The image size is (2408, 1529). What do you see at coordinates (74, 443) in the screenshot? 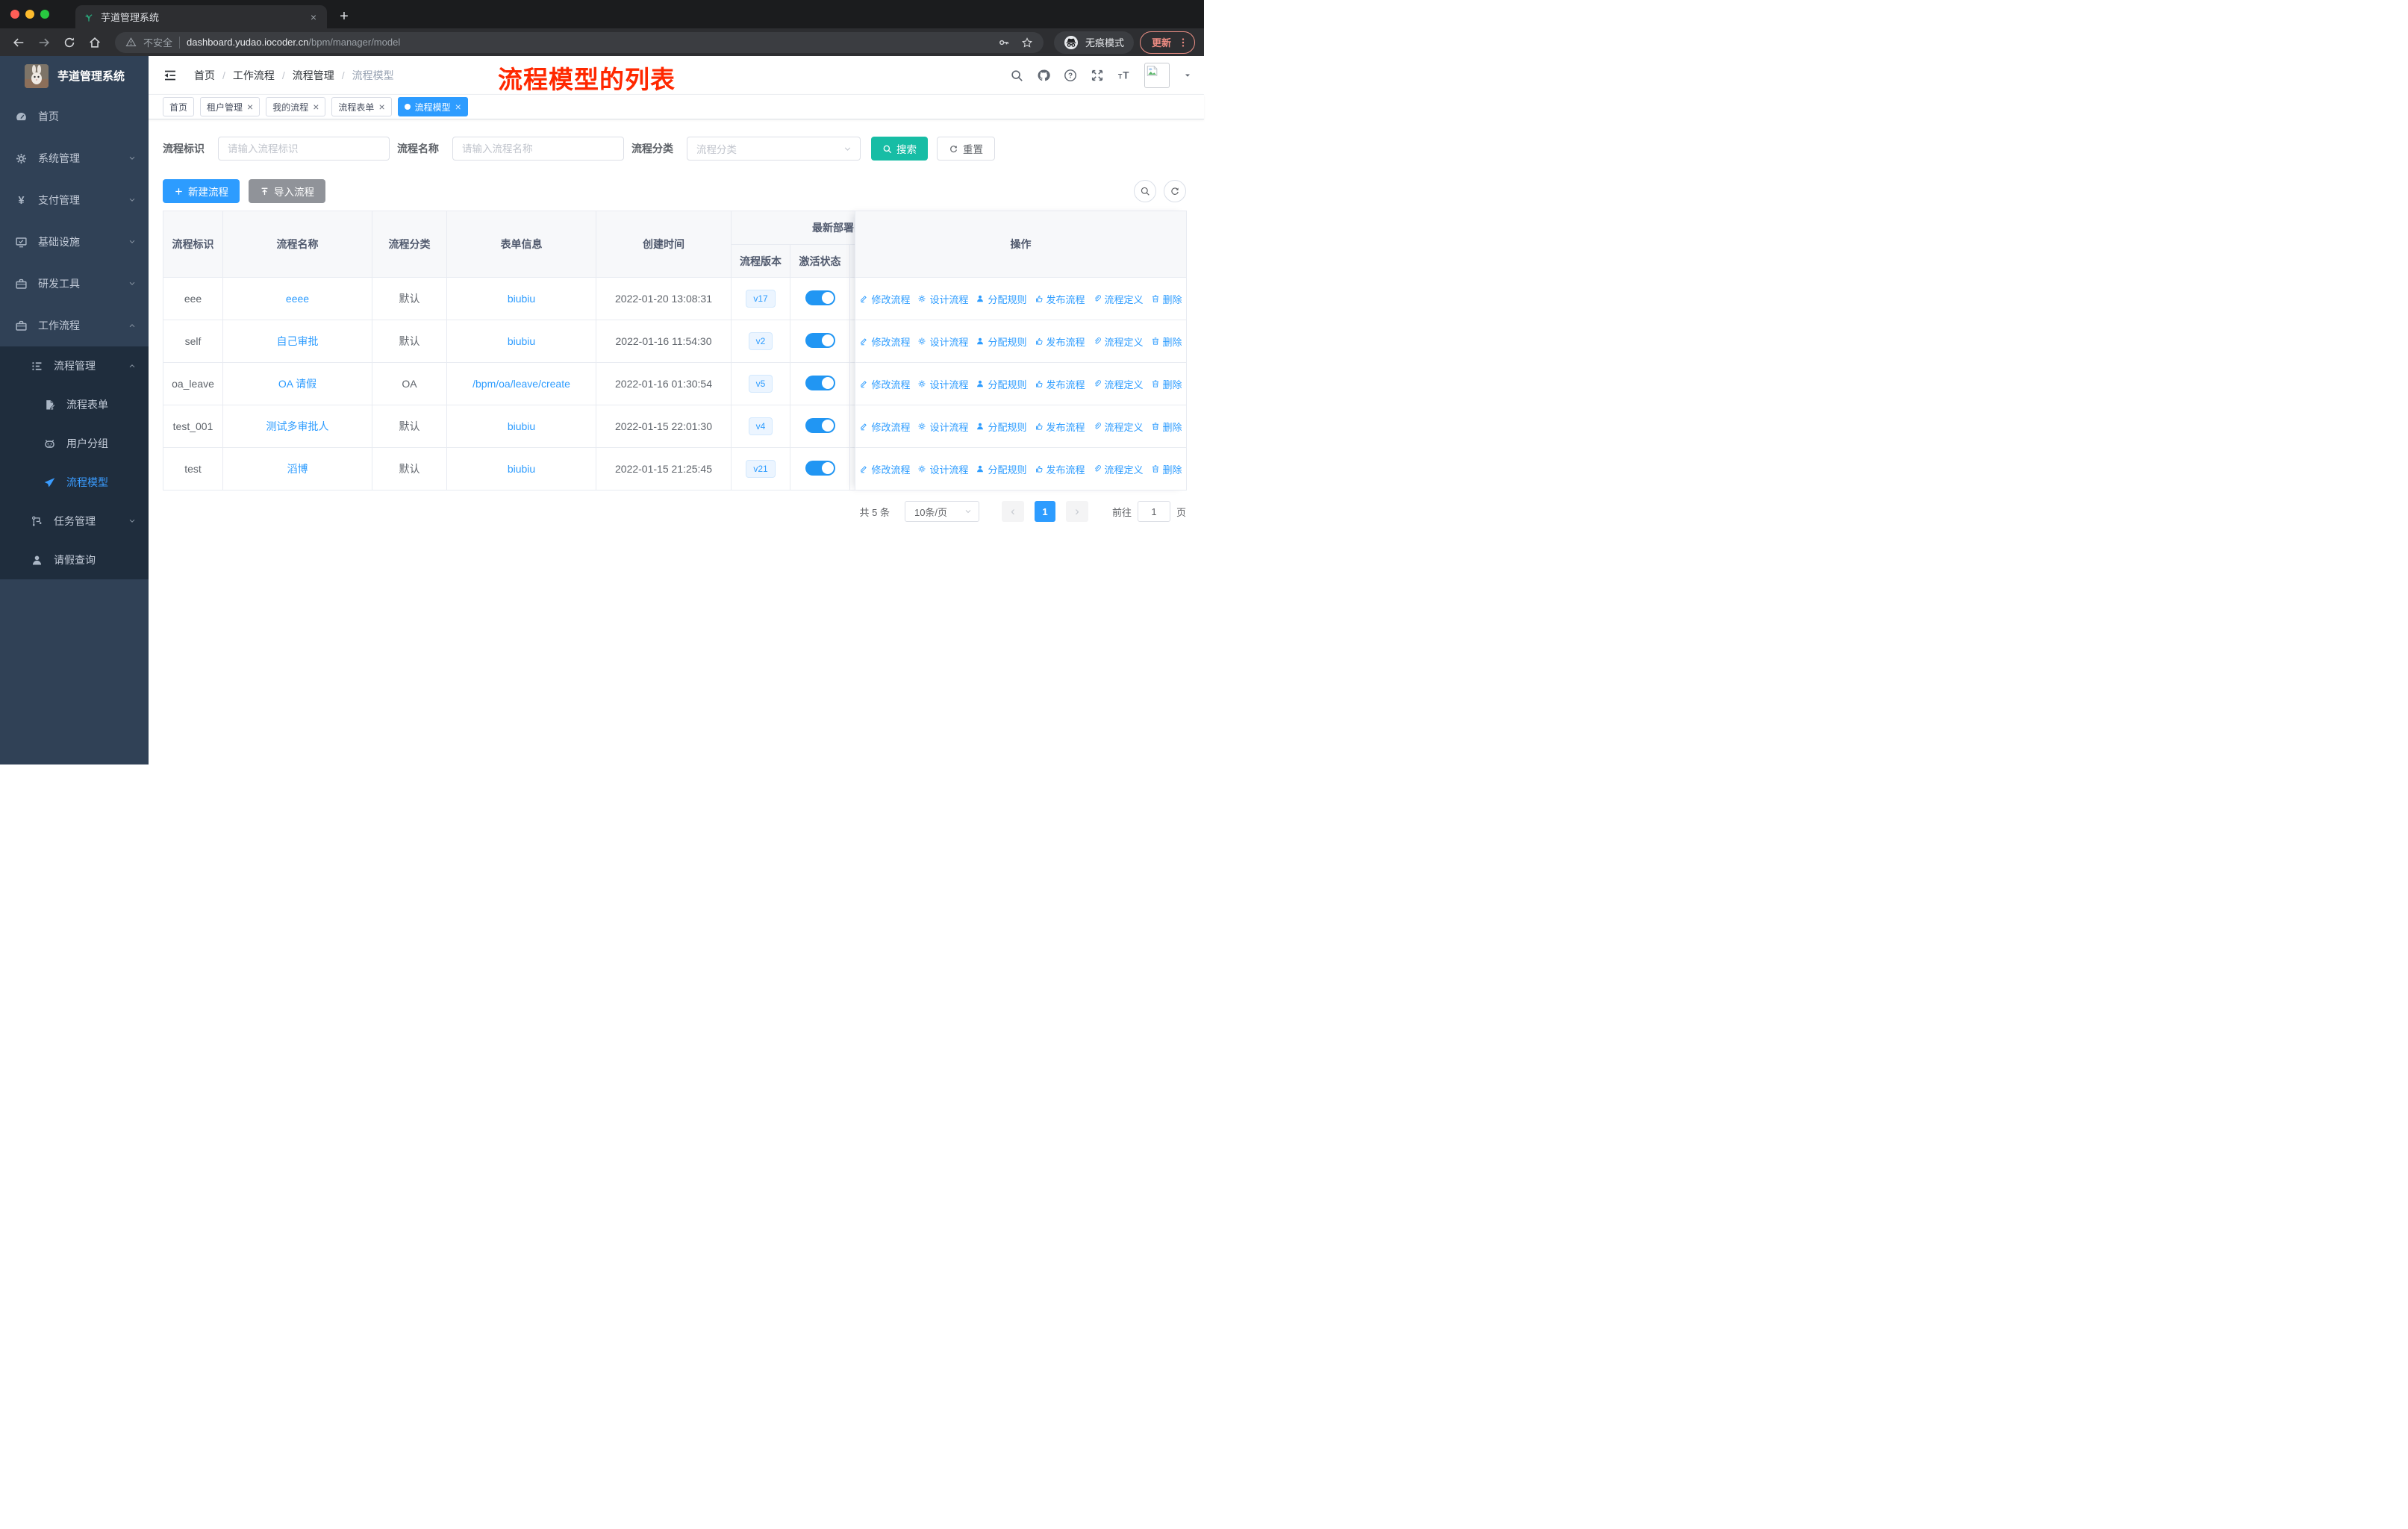
I see `sidebar-item-user-group: 用户分组` at bounding box center [74, 443].